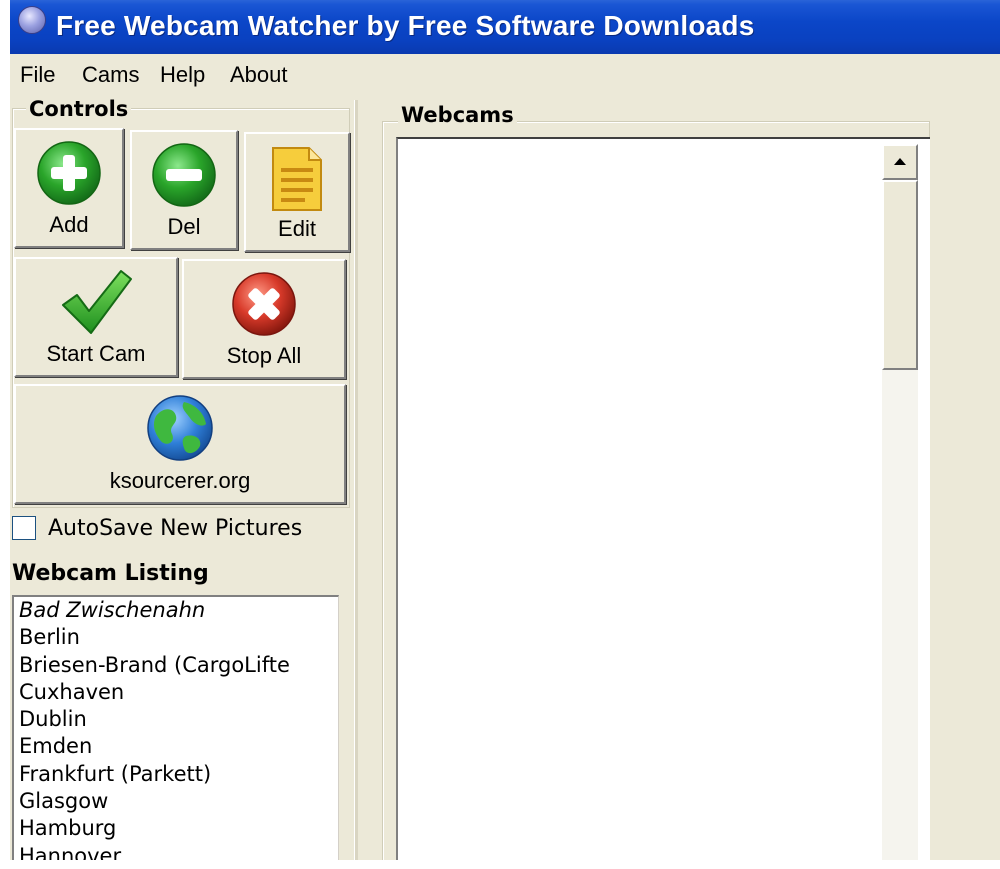 The height and width of the screenshot is (869, 1000). Describe the element at coordinates (264, 355) in the screenshot. I see `stop-all-label: Stop All` at that location.